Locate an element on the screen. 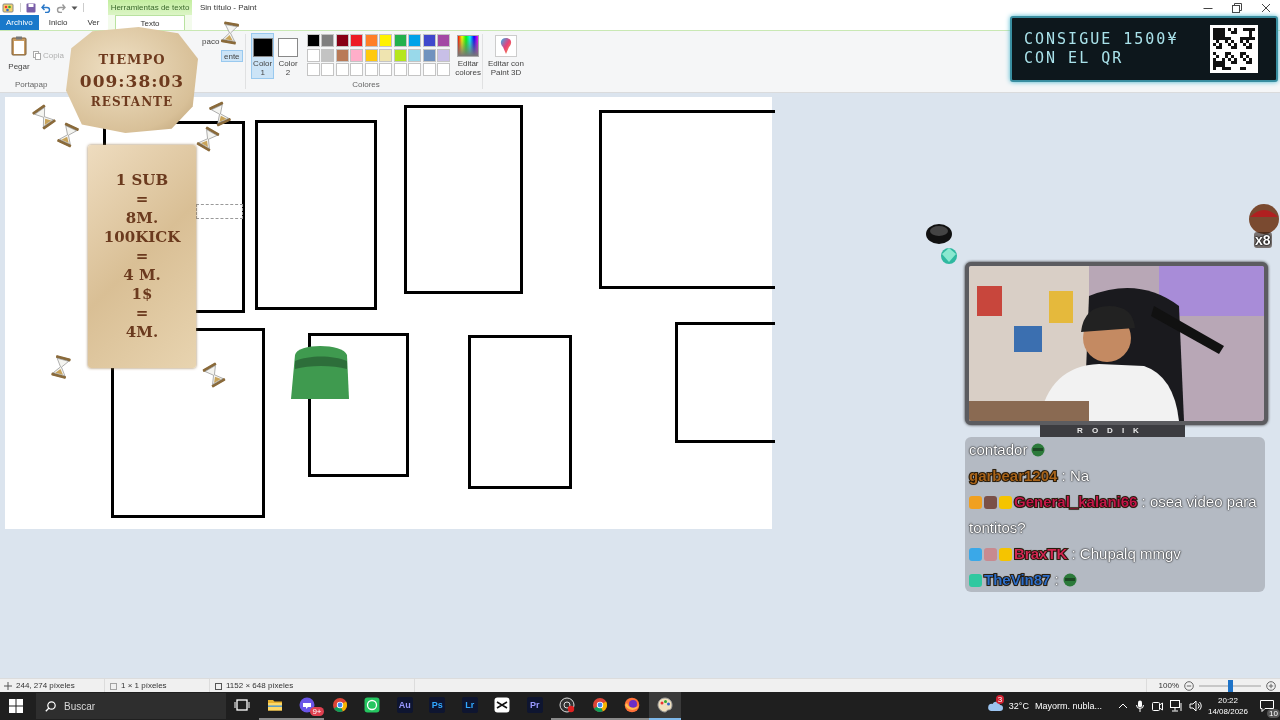  context-tab: Texto is located at coordinates (150, 22).